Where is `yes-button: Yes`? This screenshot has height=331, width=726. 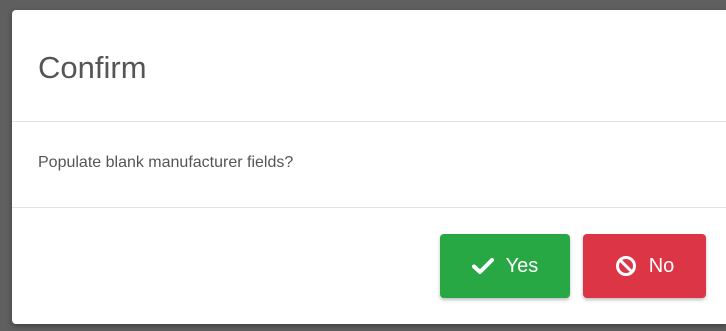
yes-button: Yes is located at coordinates (505, 266).